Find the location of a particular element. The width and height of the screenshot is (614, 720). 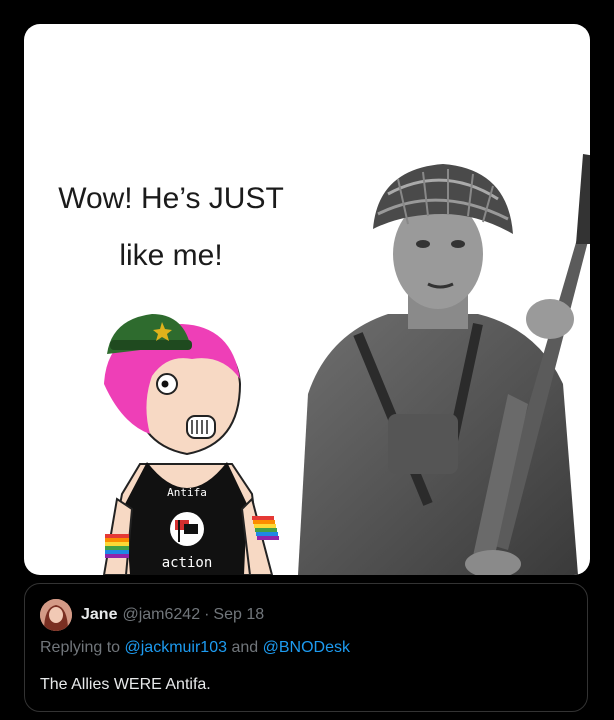

avatar is located at coordinates (56, 615).